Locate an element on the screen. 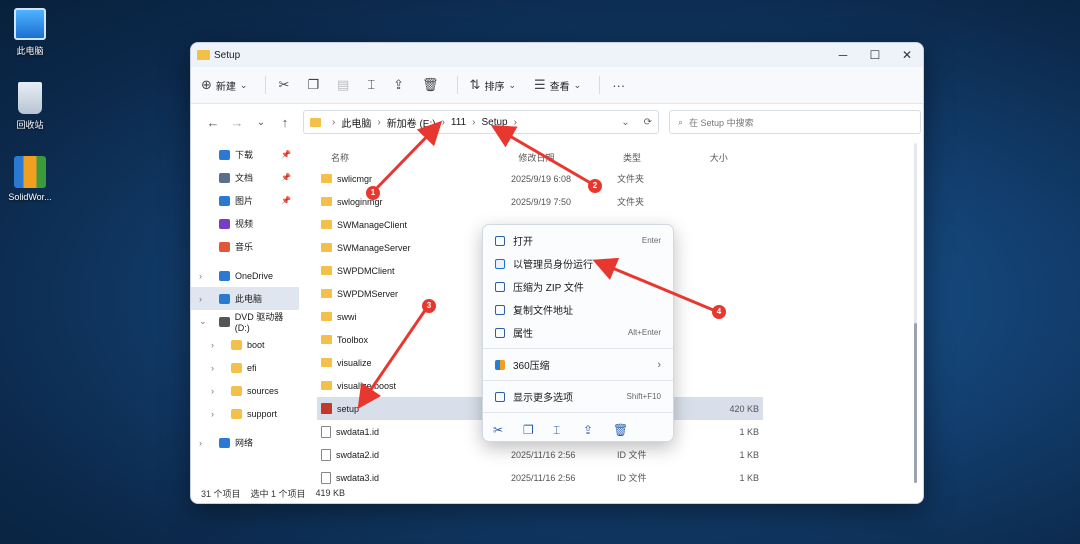 This screenshot has width=1080, height=544. step-badge: 3 is located at coordinates (429, 306).